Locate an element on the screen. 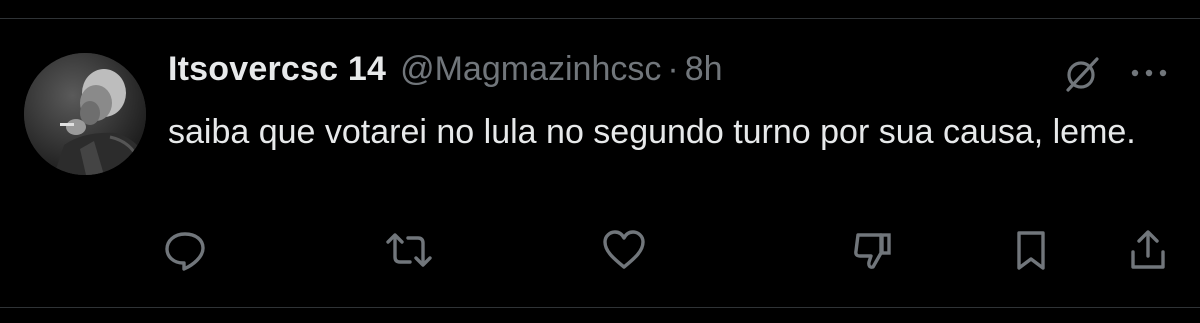  share-icon is located at coordinates (1148, 249).